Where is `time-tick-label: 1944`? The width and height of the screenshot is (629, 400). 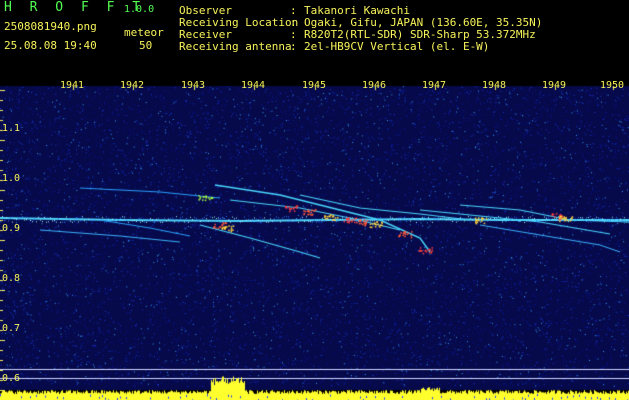
time-tick-label: 1944 is located at coordinates (253, 85).